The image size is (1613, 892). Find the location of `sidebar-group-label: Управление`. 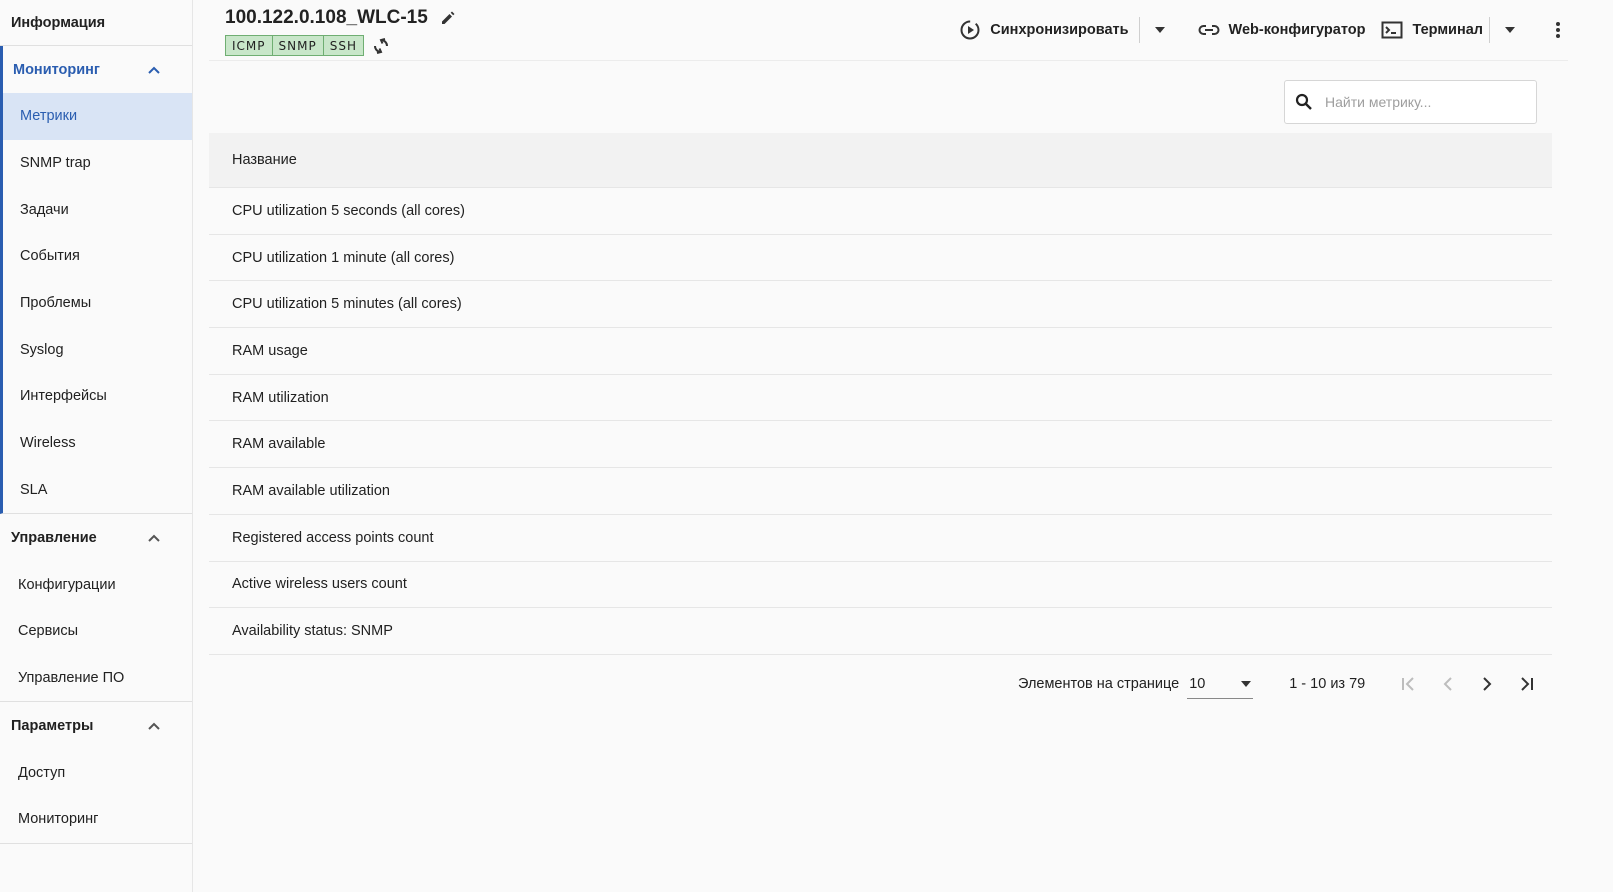

sidebar-group-label: Управление is located at coordinates (54, 537).